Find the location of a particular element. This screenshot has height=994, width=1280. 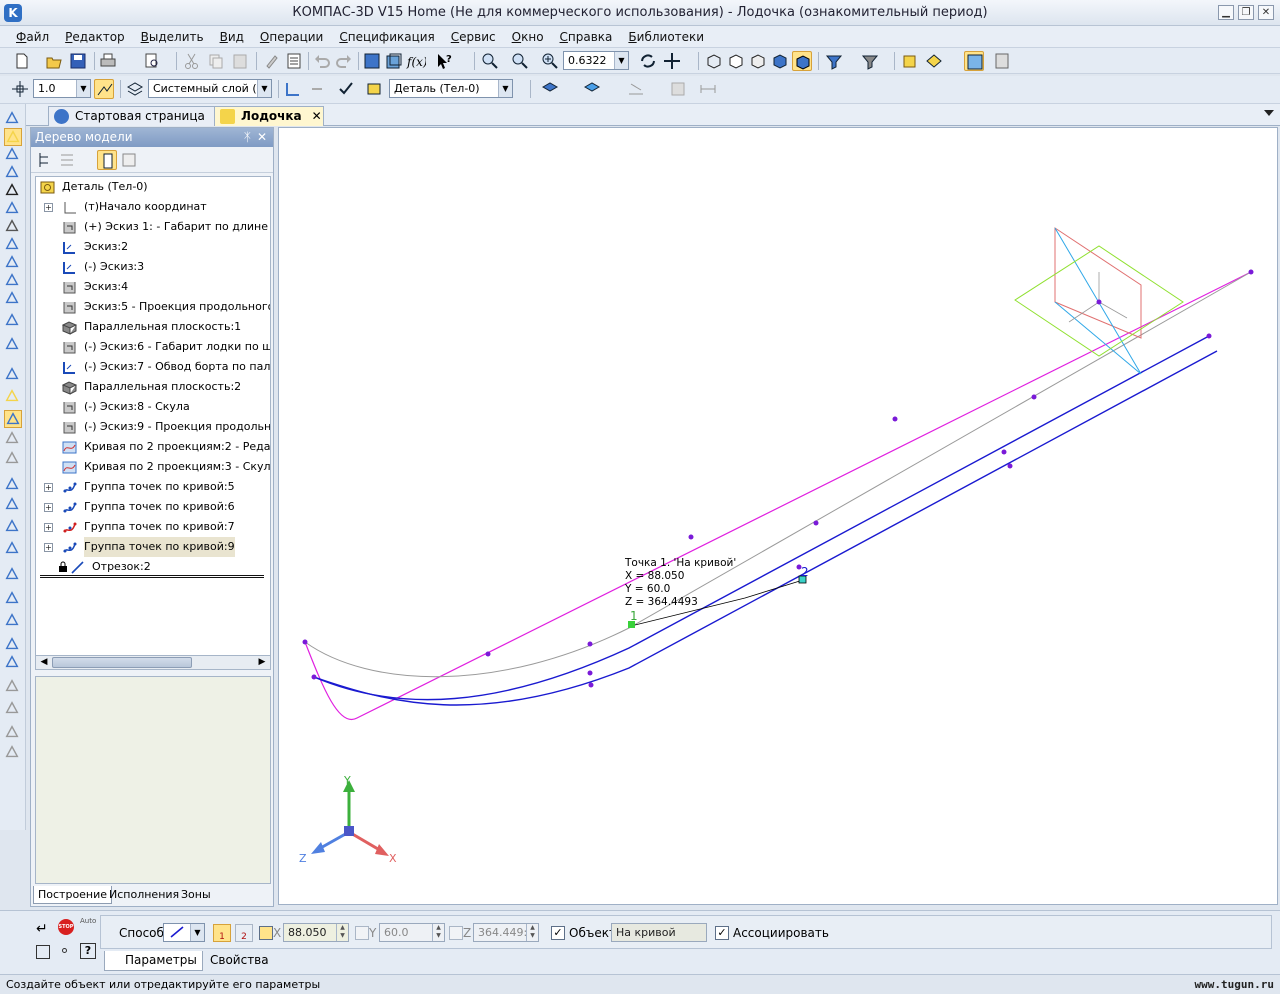

tab-start-page: Стартовая страница is located at coordinates (133, 116).